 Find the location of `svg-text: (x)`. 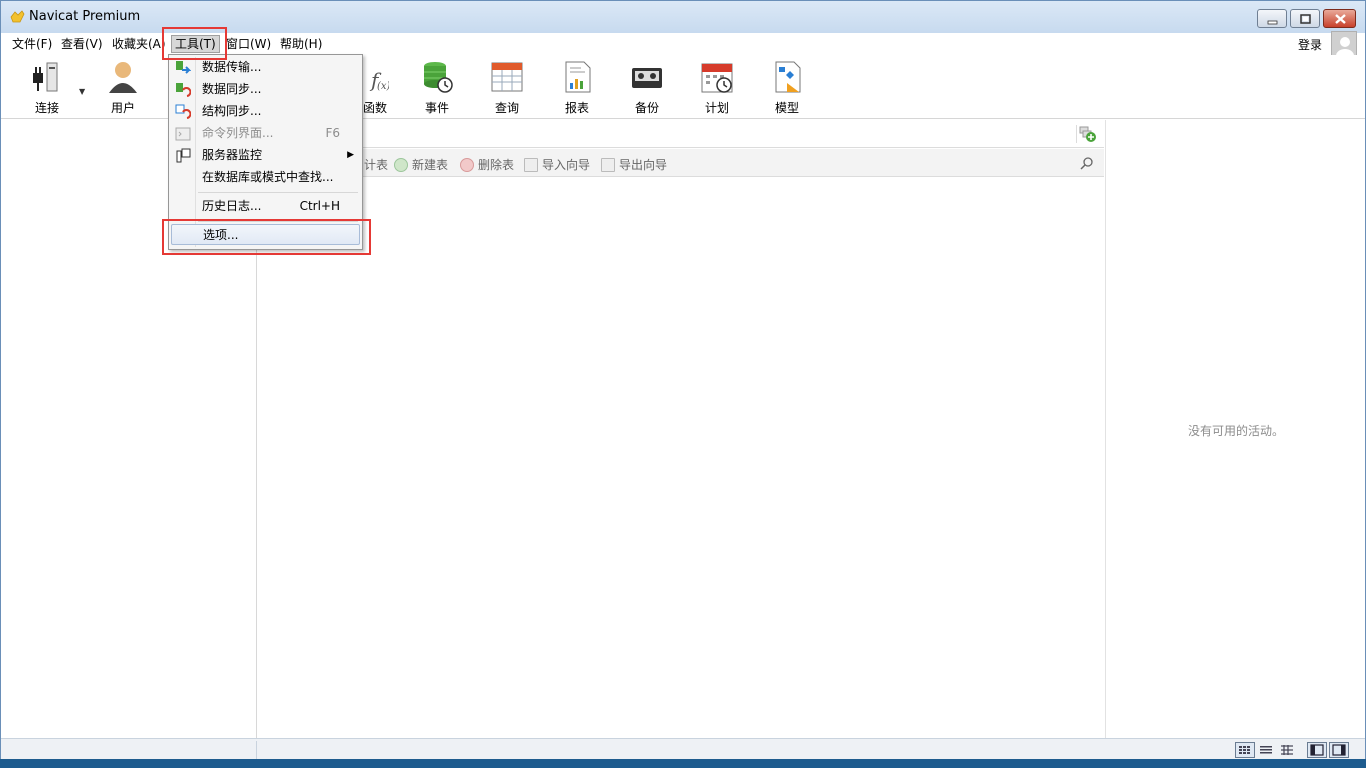

svg-text: (x) is located at coordinates (383, 86).